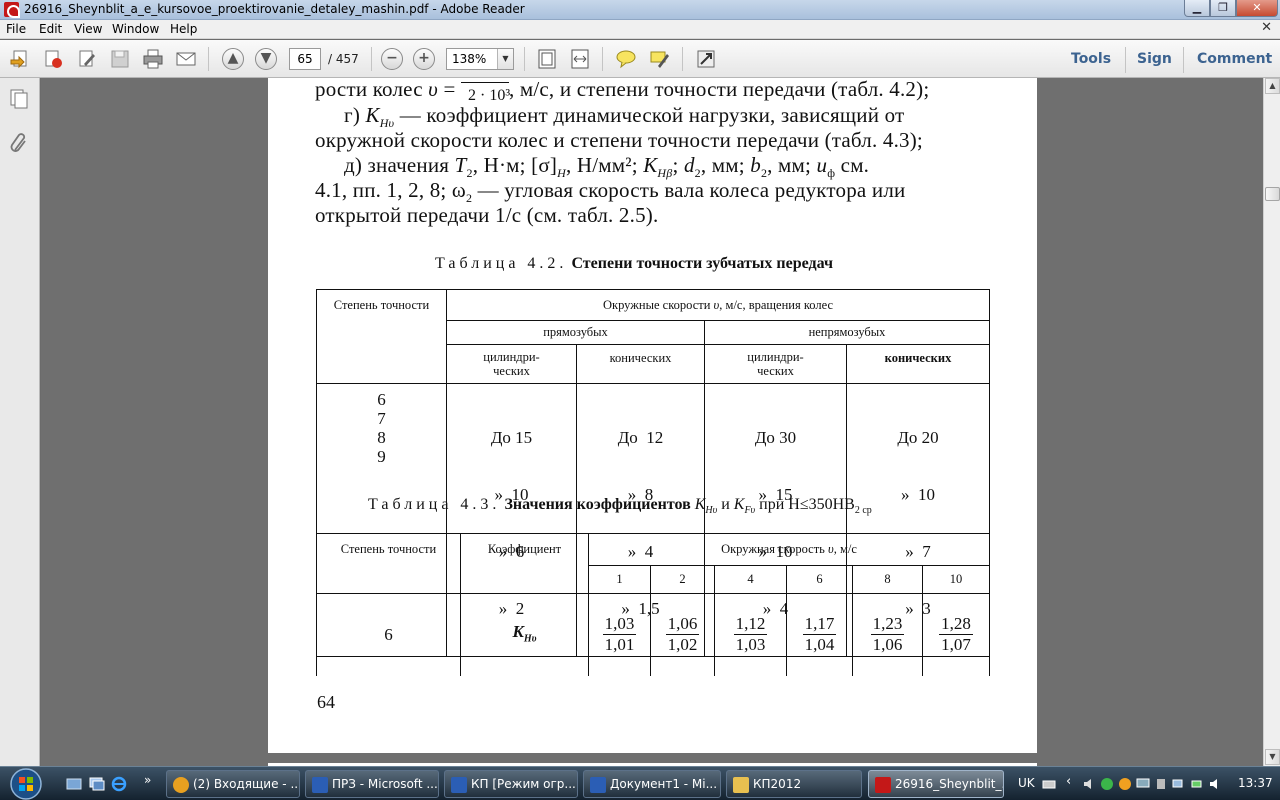 The width and height of the screenshot is (1280, 800). What do you see at coordinates (1143, 784) in the screenshot?
I see `monitor-icon` at bounding box center [1143, 784].